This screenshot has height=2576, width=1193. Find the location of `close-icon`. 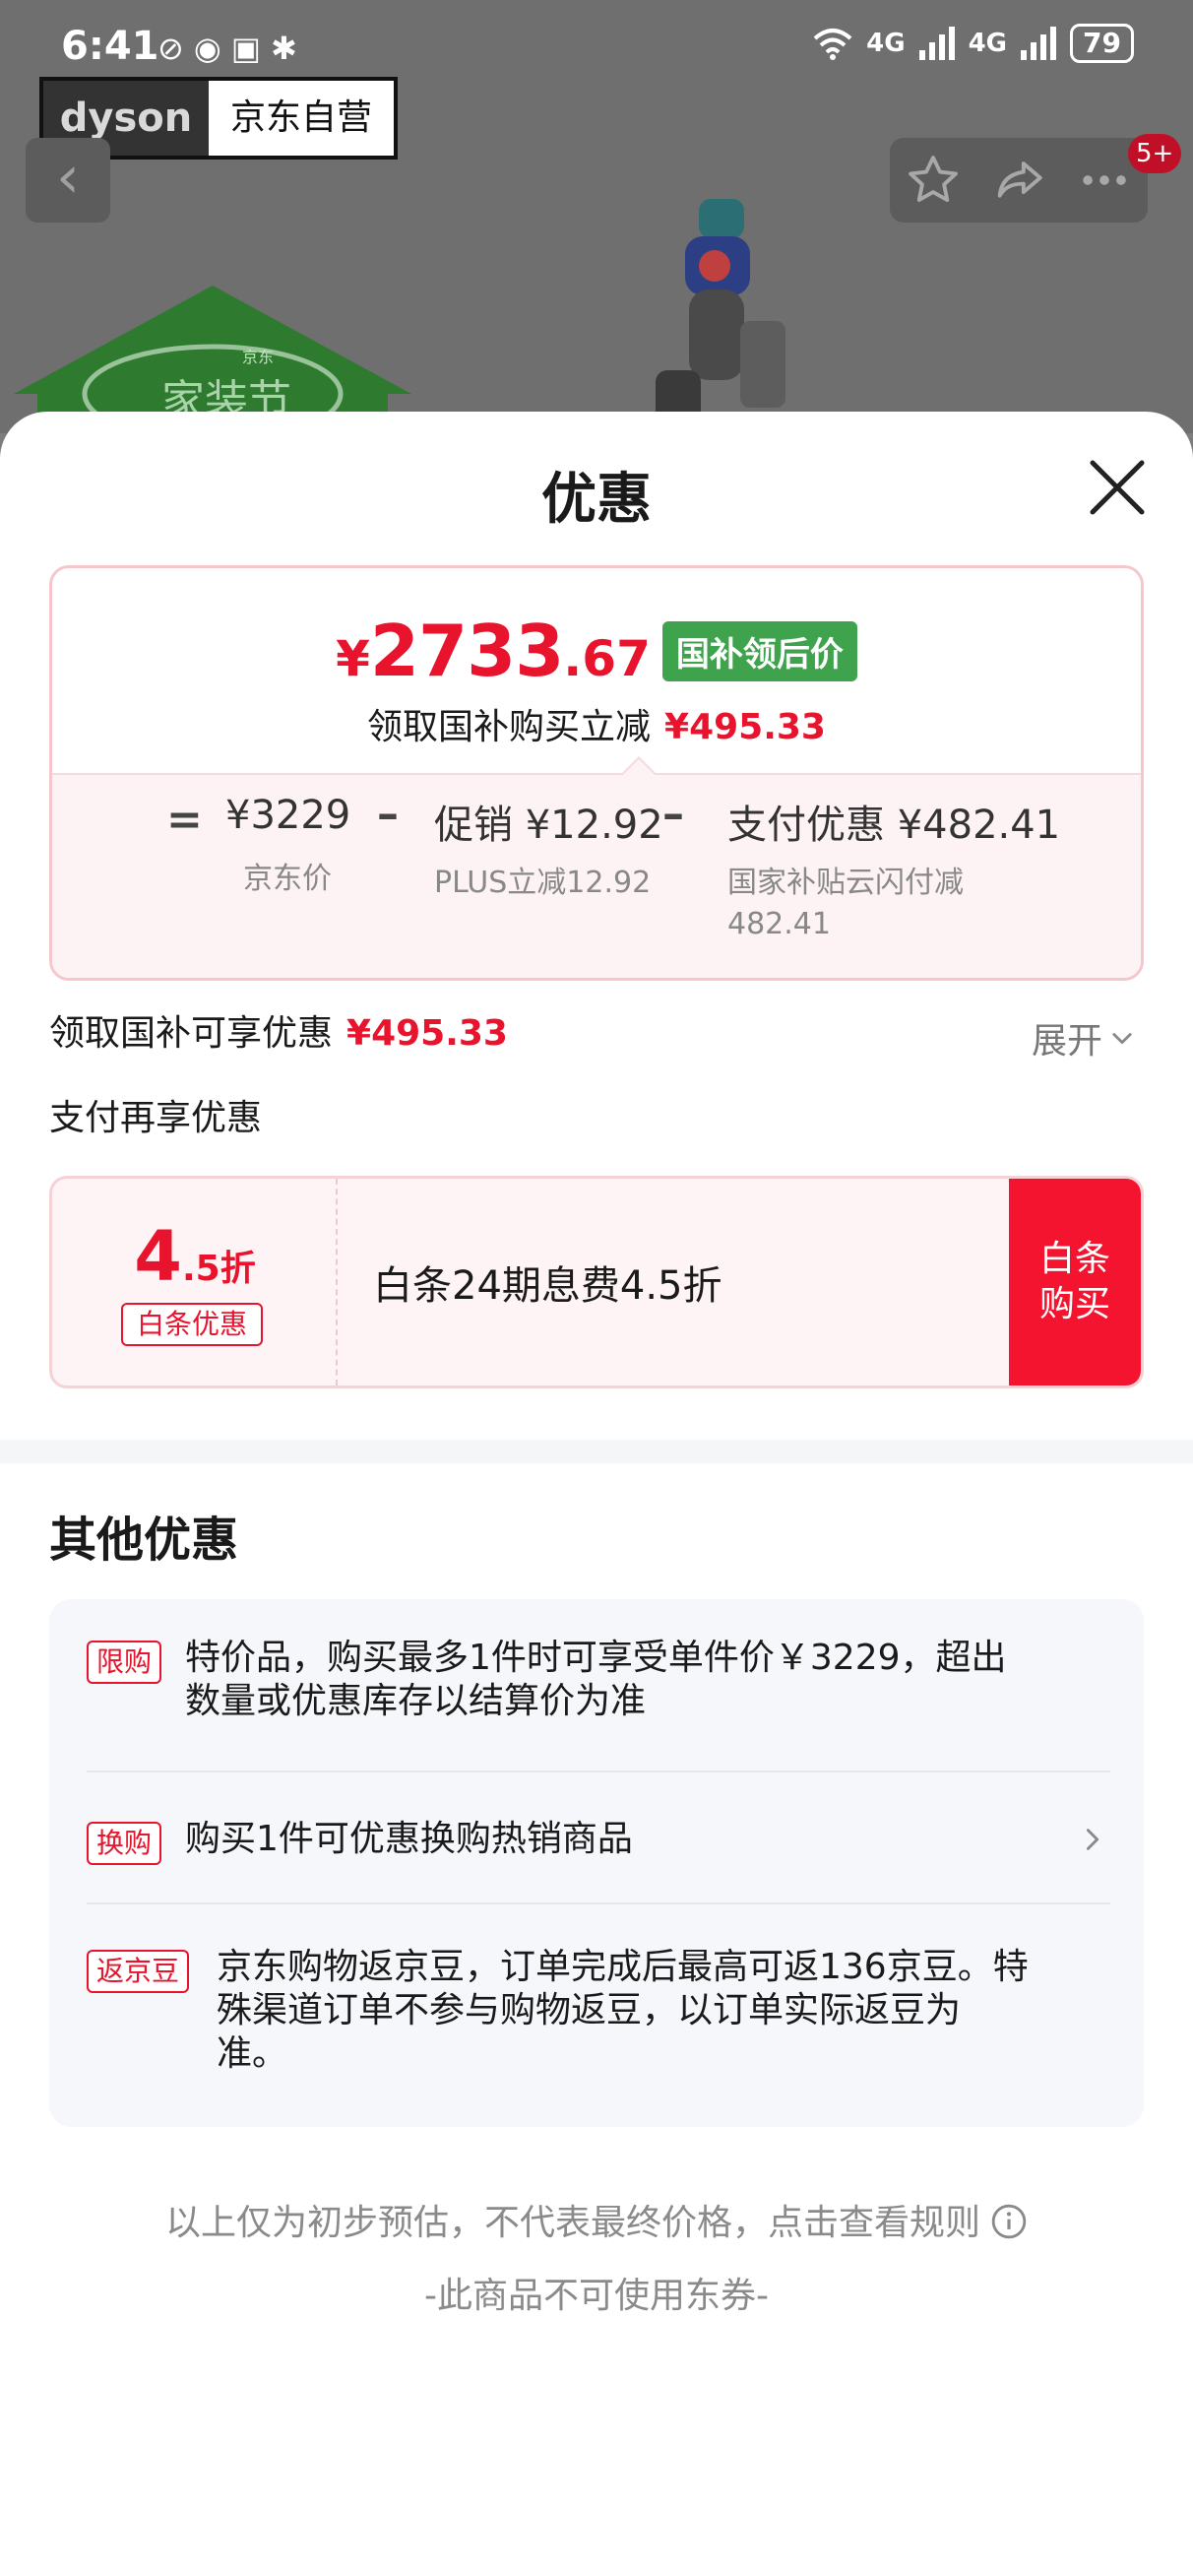

close-icon is located at coordinates (1117, 487).